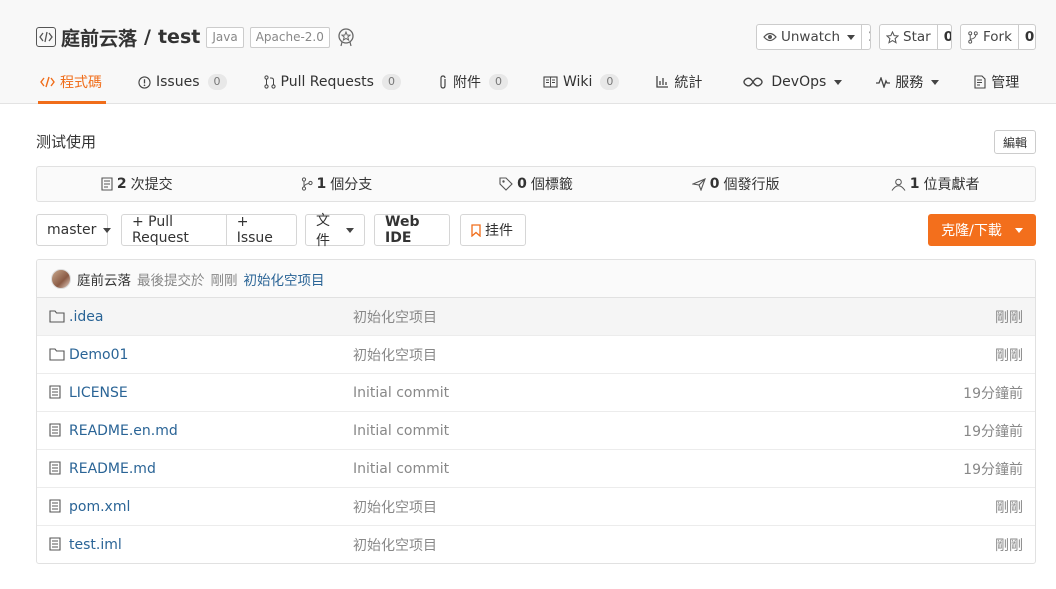 The height and width of the screenshot is (589, 1056). I want to click on watch-button: Unwatch 1, so click(813, 37).